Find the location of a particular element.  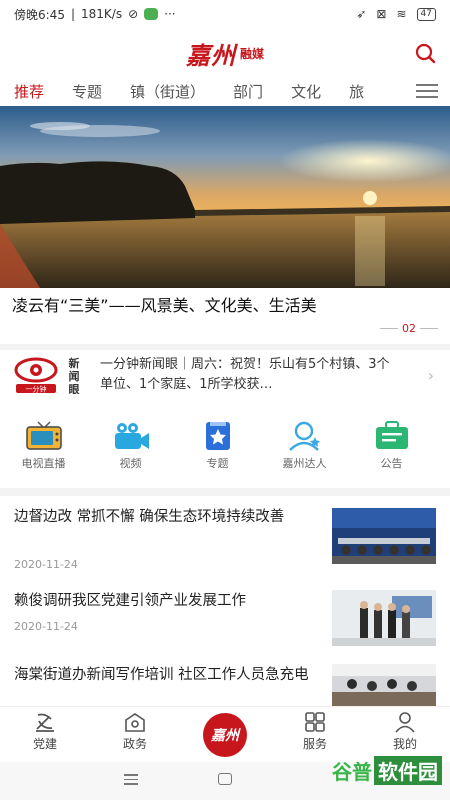

svg-text: 新 is located at coordinates (74, 363).